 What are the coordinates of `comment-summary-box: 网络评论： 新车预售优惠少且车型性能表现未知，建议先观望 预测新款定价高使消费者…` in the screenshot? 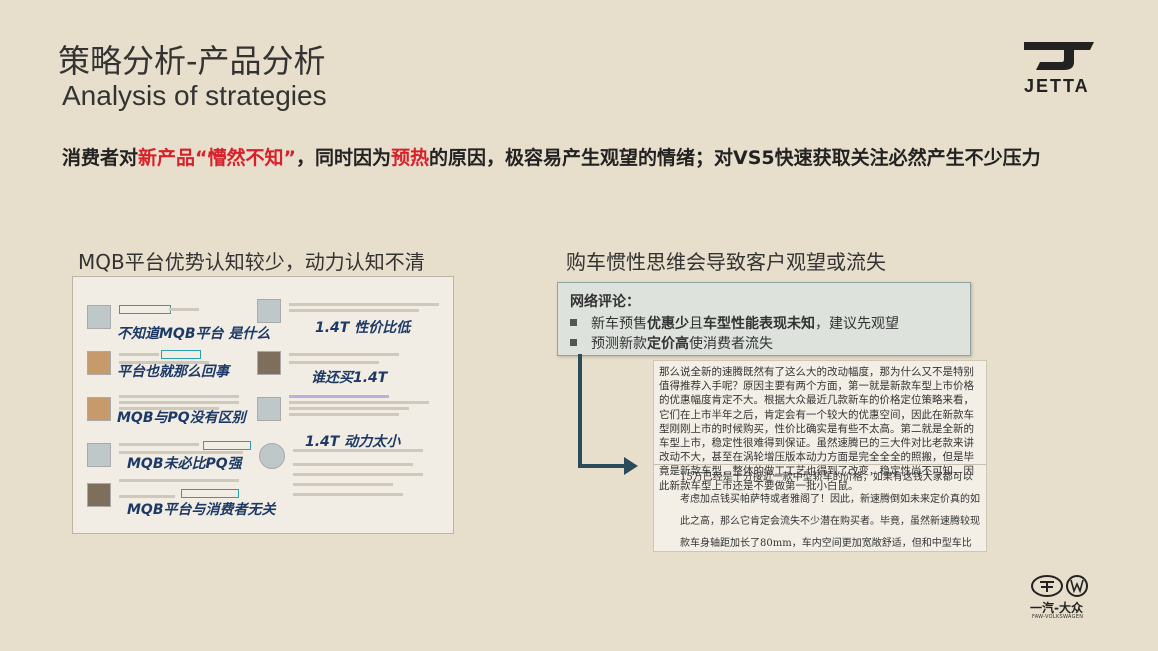 It's located at (764, 319).